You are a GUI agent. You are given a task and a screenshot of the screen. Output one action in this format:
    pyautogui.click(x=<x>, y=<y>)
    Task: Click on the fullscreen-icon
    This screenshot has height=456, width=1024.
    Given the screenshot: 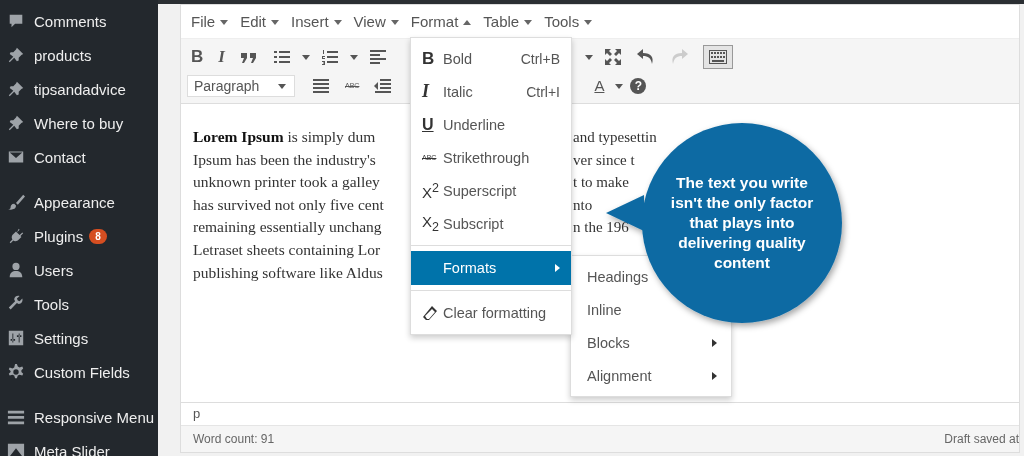 What is the action you would take?
    pyautogui.click(x=612, y=56)
    